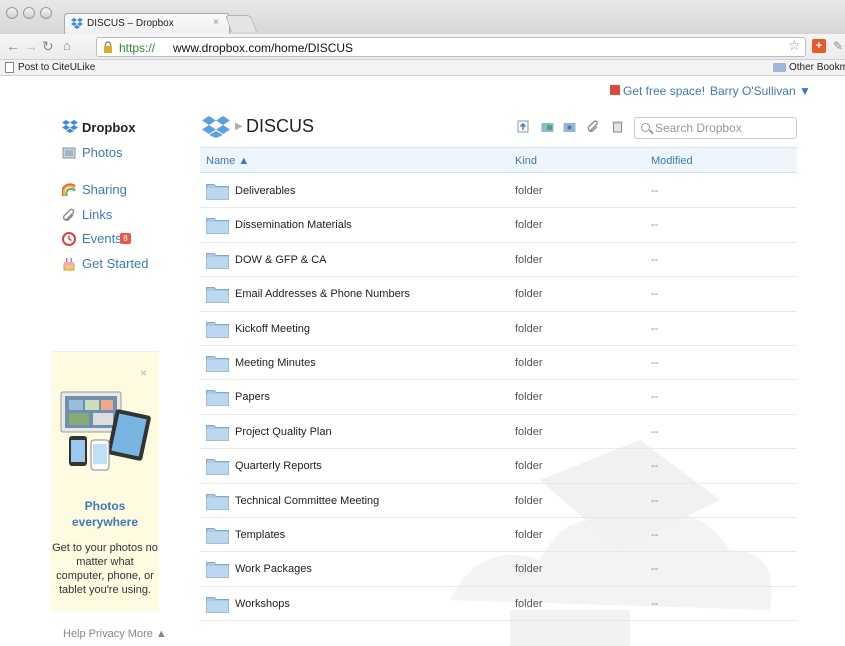 This screenshot has height=646, width=845. What do you see at coordinates (498, 466) in the screenshot?
I see `table-row: Quarterly Reports folder --` at bounding box center [498, 466].